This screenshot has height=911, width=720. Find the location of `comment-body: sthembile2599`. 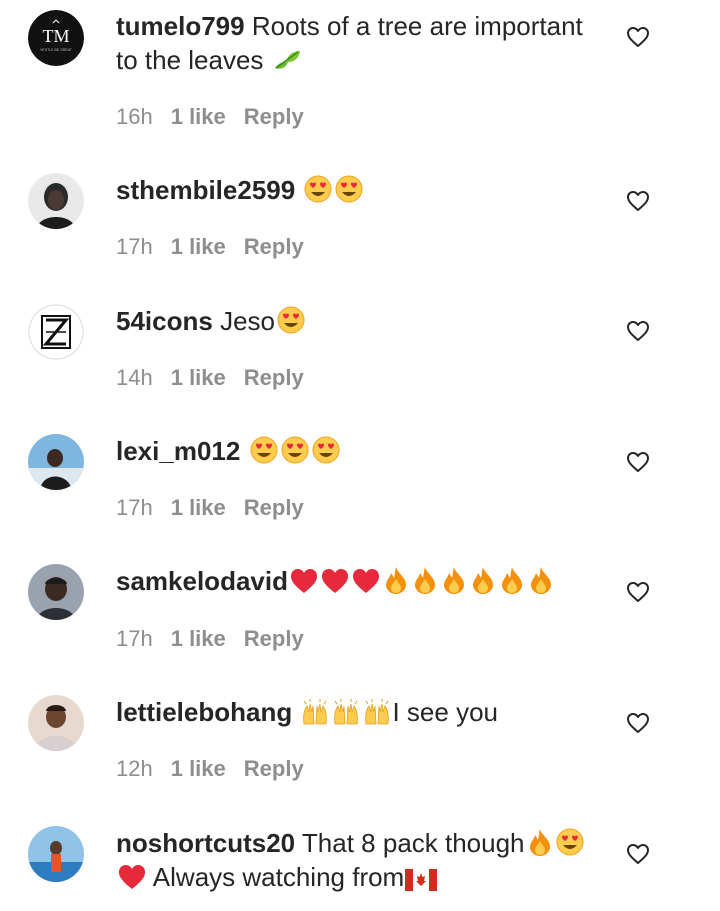

comment-body: sthembile2599 is located at coordinates (361, 190).